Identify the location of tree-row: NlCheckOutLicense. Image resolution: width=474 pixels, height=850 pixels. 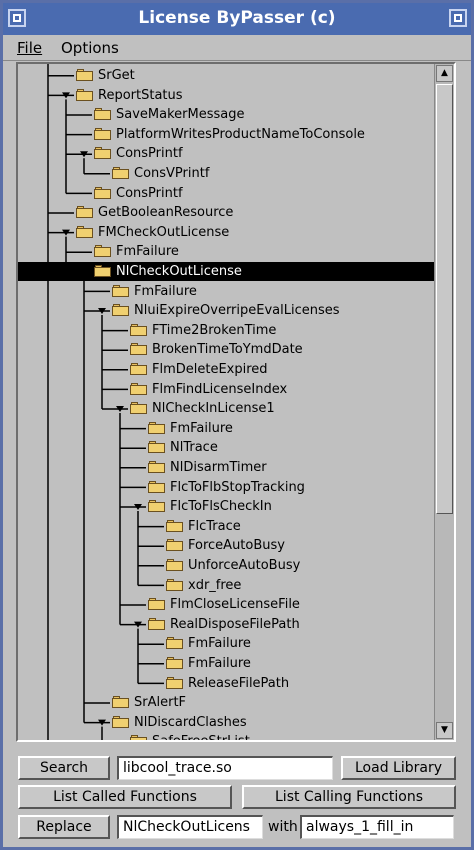
(226, 271).